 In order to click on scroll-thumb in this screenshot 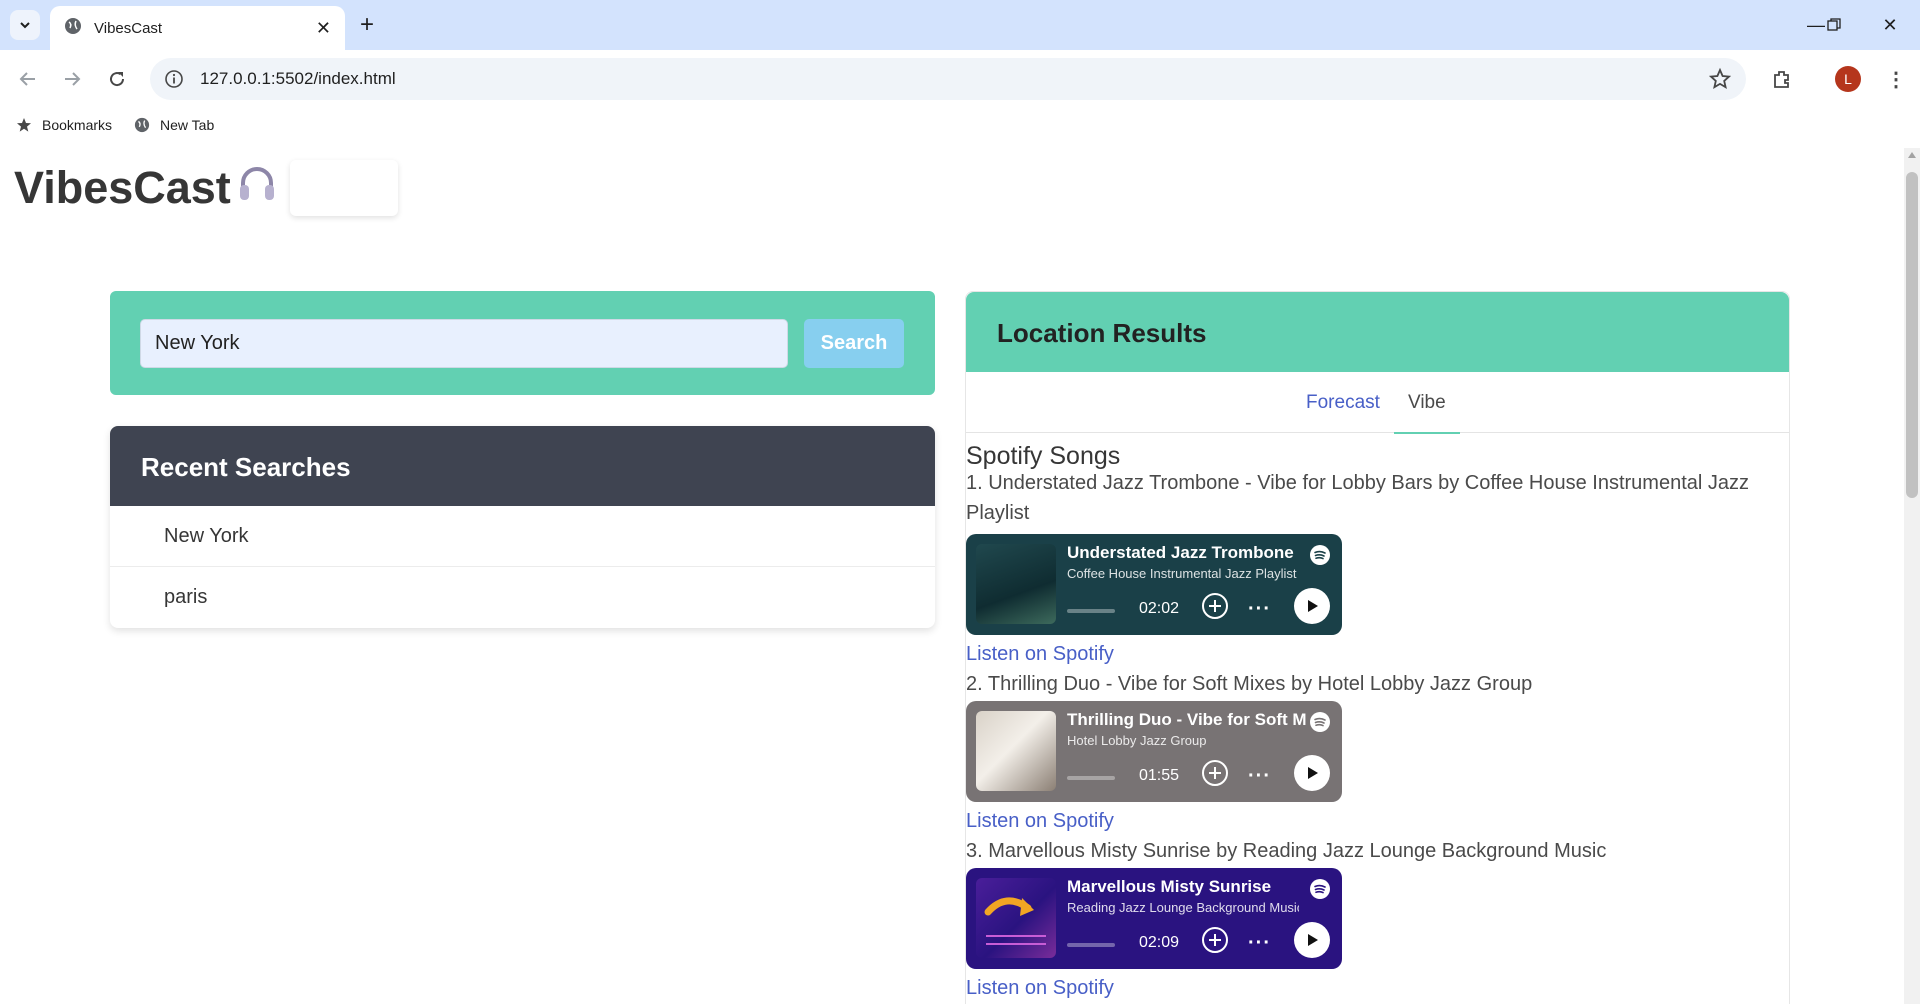, I will do `click(1912, 335)`.